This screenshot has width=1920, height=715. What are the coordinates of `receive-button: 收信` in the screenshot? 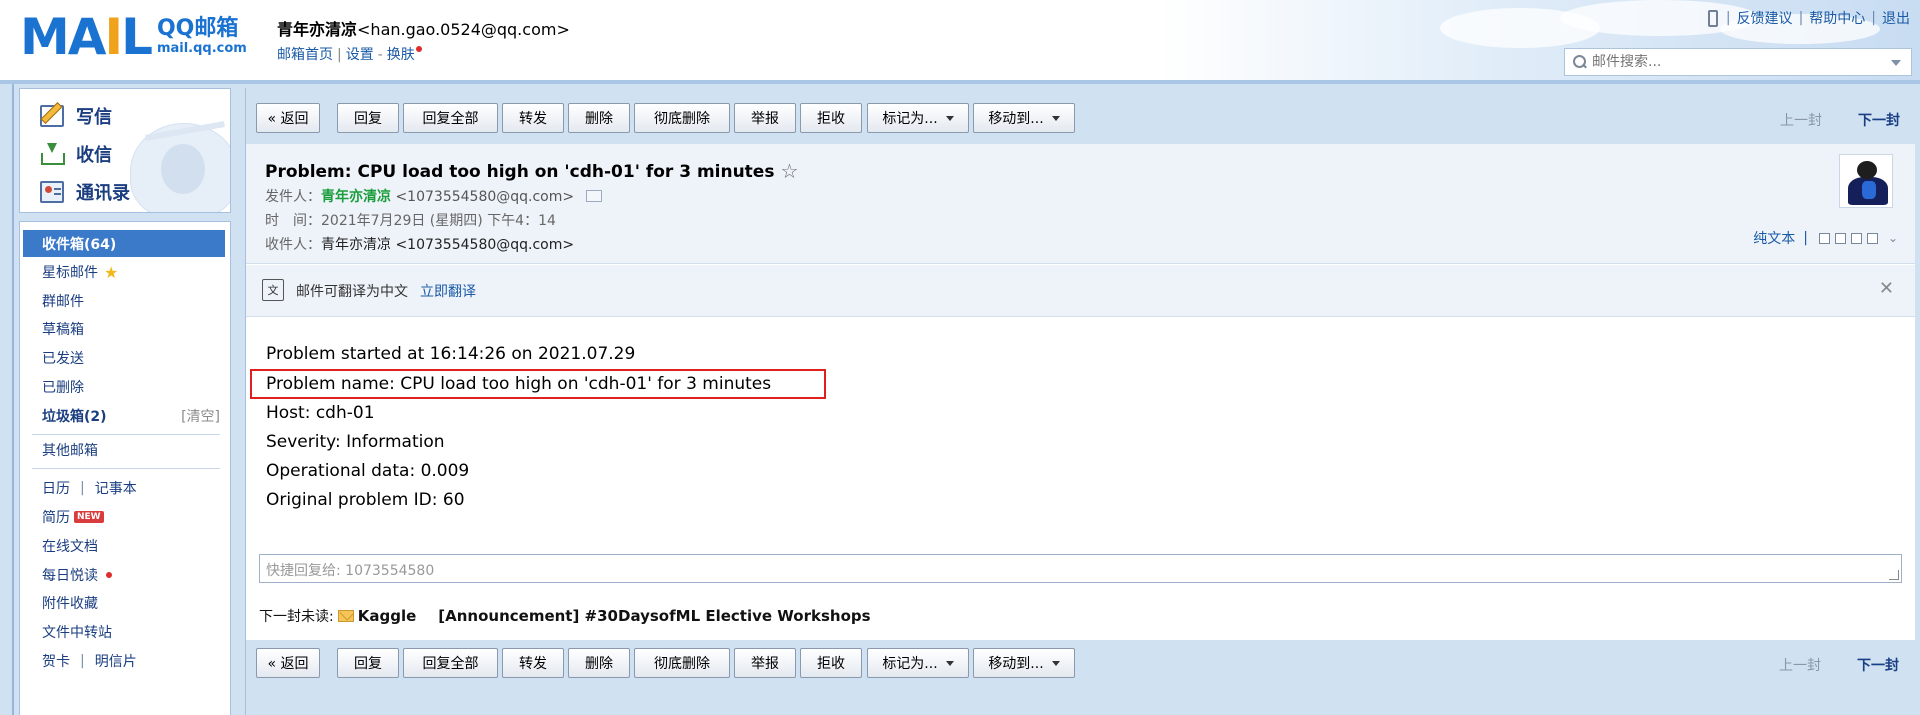 It's located at (76, 154).